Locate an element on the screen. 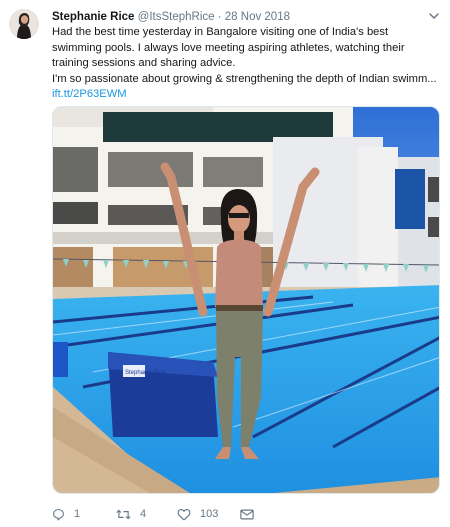 The height and width of the screenshot is (527, 450). direct-message-button is located at coordinates (247, 514).